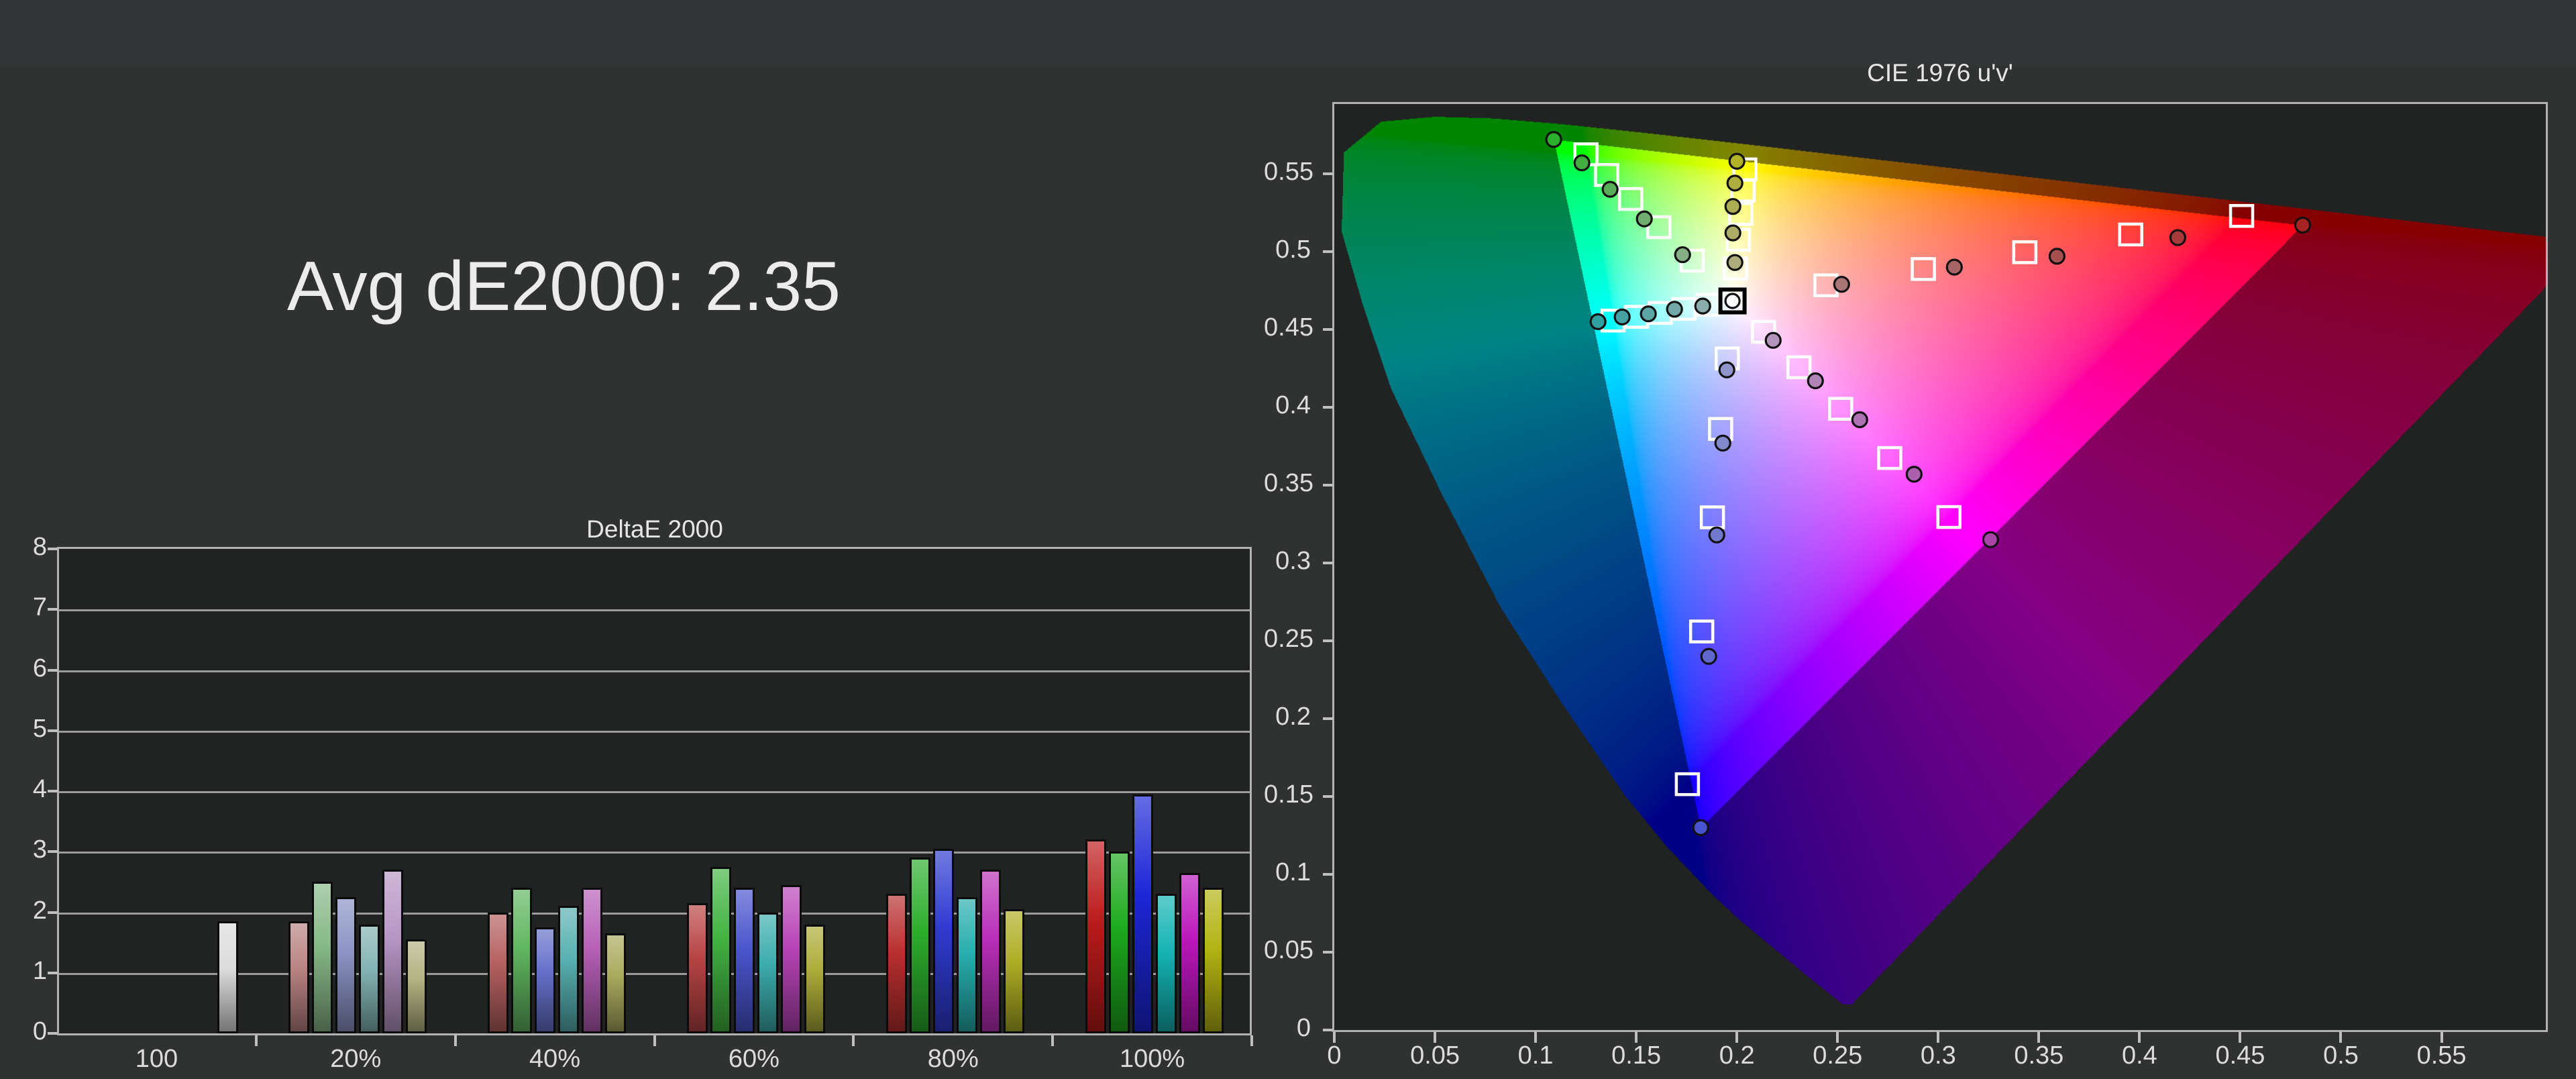  What do you see at coordinates (754, 1059) in the screenshot?
I see `bar-xtick-label: 60%` at bounding box center [754, 1059].